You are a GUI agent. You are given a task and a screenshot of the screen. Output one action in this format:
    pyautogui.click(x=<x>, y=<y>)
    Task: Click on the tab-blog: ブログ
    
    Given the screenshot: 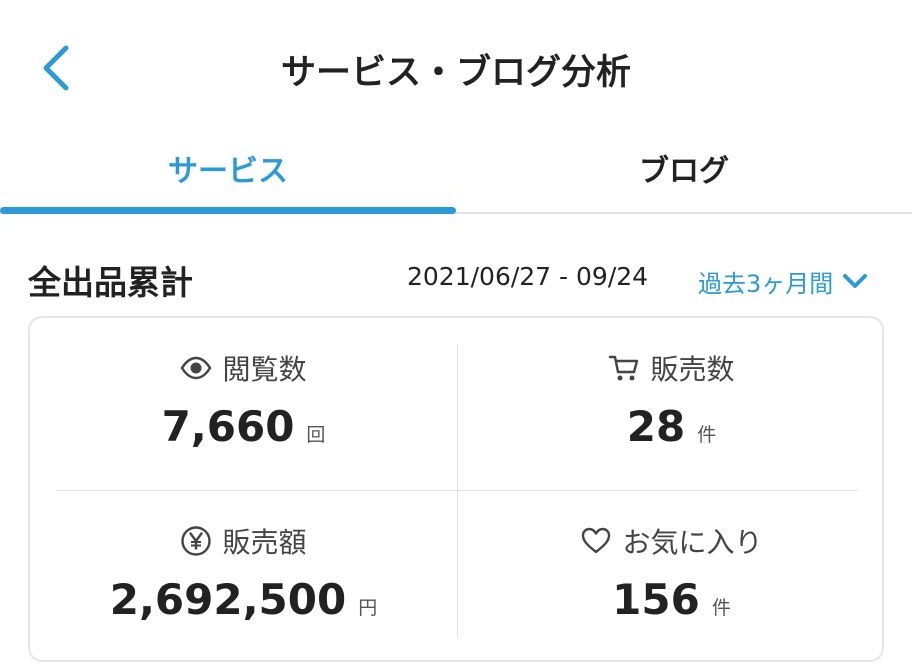 What is the action you would take?
    pyautogui.click(x=684, y=172)
    